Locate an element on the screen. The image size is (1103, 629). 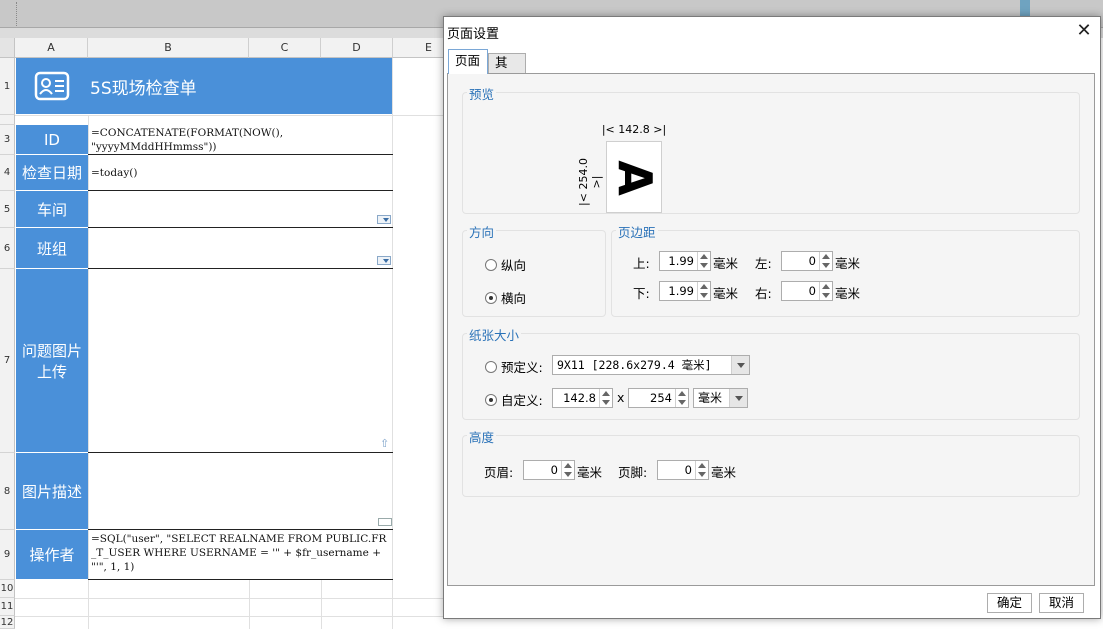
toolbar-grip is located at coordinates (17, 14).